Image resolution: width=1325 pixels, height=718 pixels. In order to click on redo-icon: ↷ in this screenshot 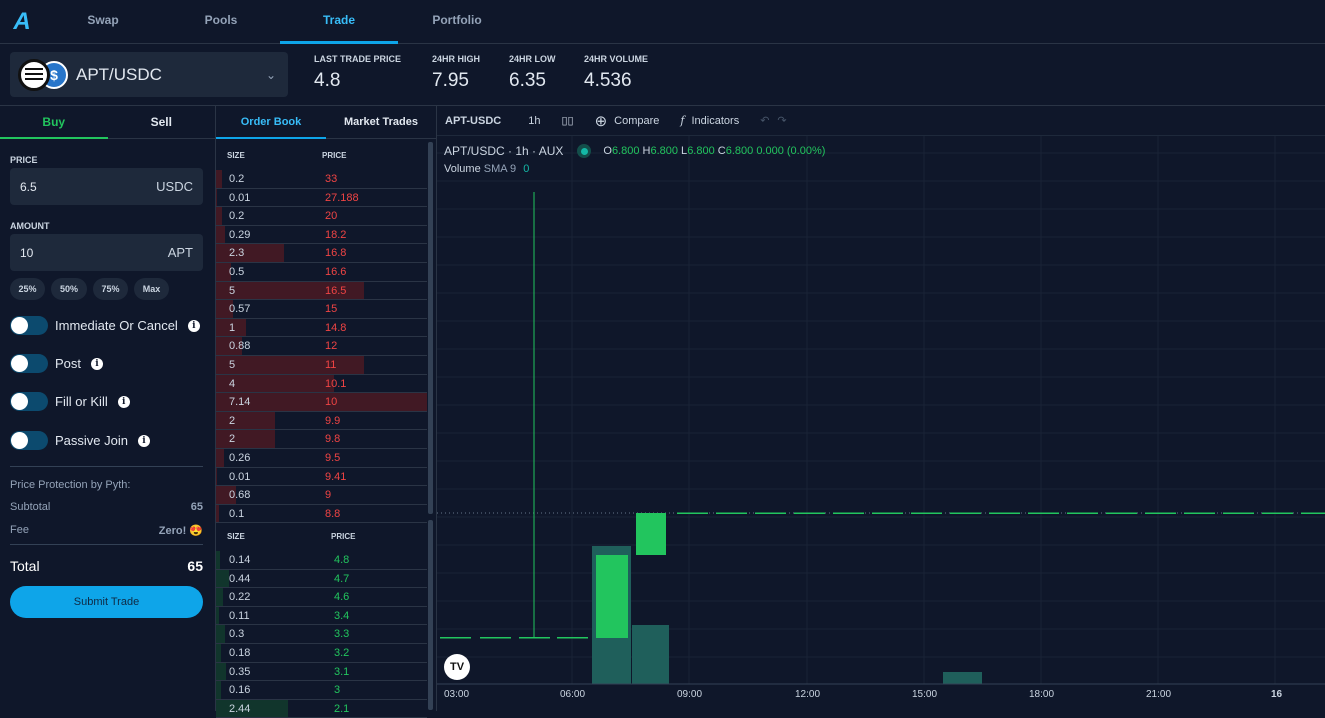, I will do `click(781, 120)`.